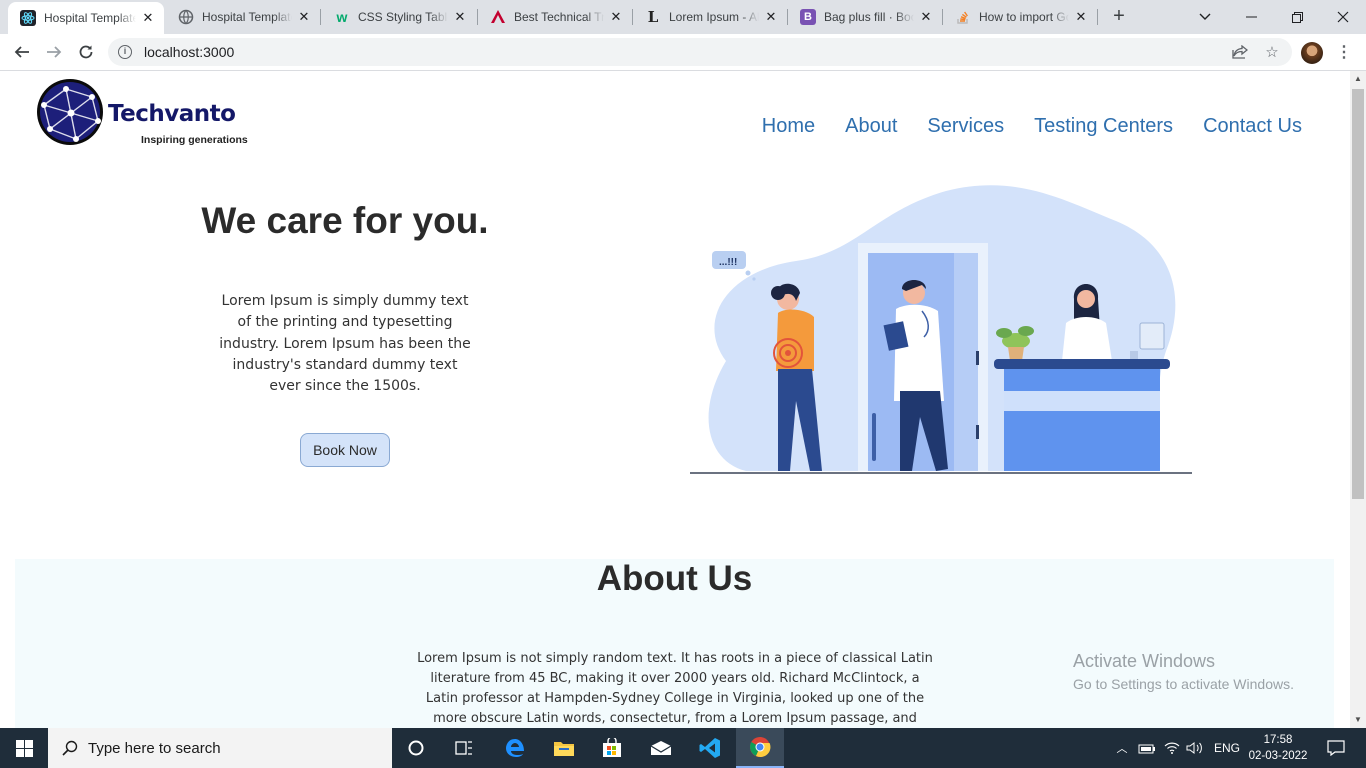 The width and height of the screenshot is (1366, 768). I want to click on language-indicator: ENG, so click(1227, 748).